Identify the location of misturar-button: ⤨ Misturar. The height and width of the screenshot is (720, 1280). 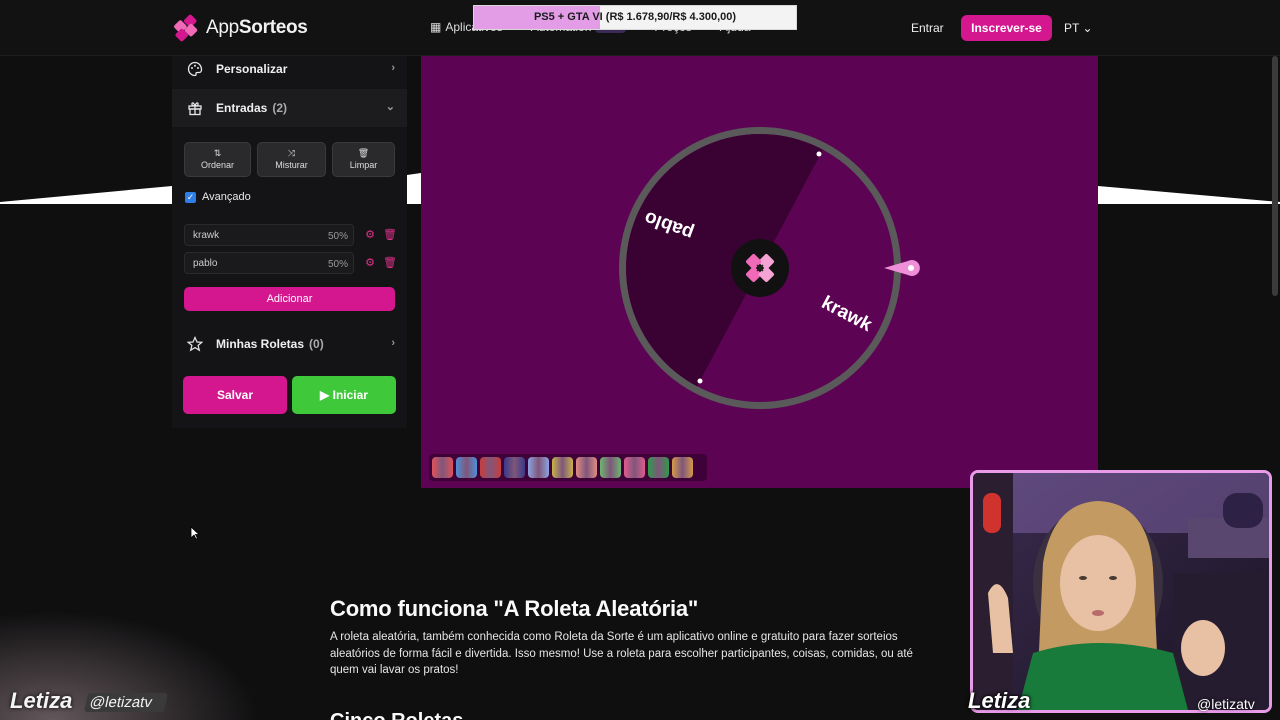
(291, 159).